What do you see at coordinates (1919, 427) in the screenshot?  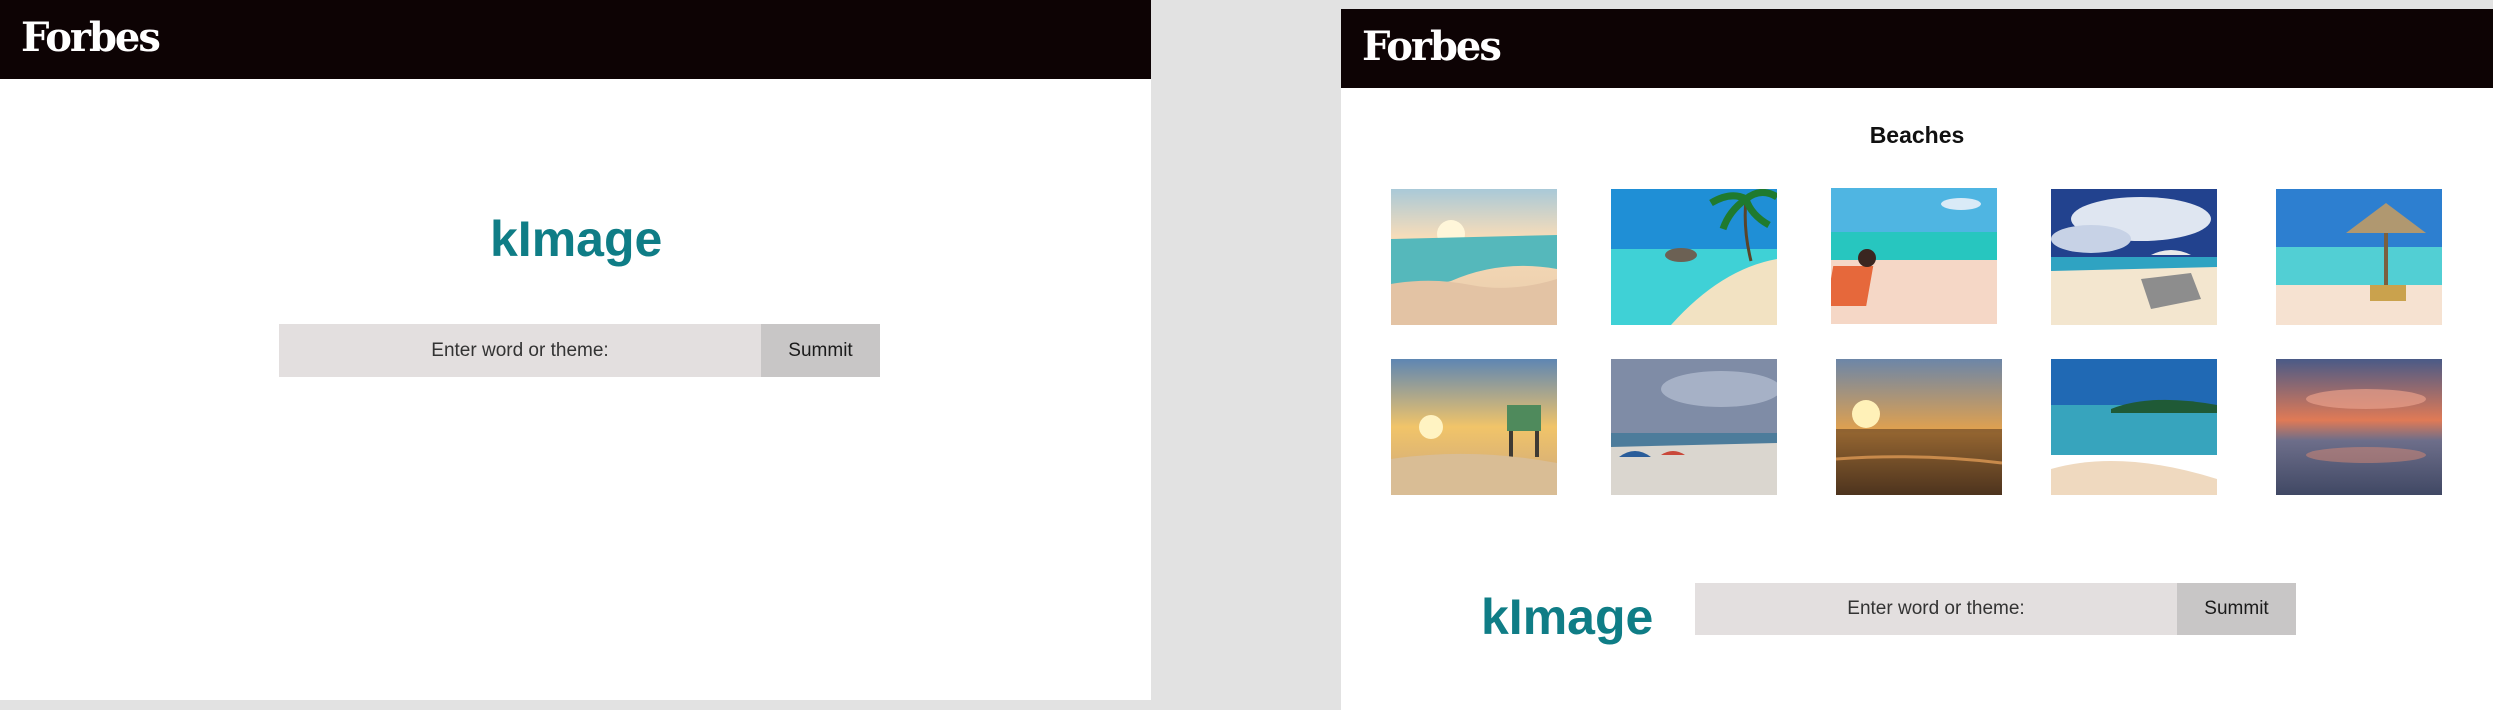 I see `ocean-sunset-photo` at bounding box center [1919, 427].